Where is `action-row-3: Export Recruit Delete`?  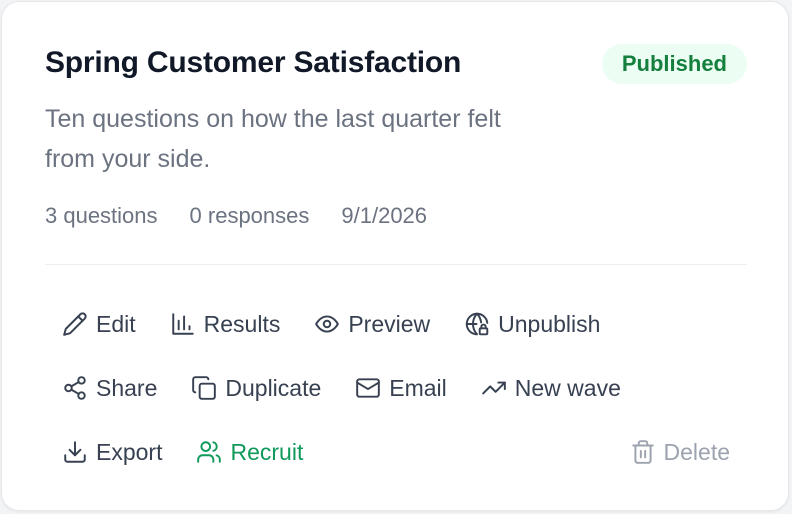 action-row-3: Export Recruit Delete is located at coordinates (396, 452).